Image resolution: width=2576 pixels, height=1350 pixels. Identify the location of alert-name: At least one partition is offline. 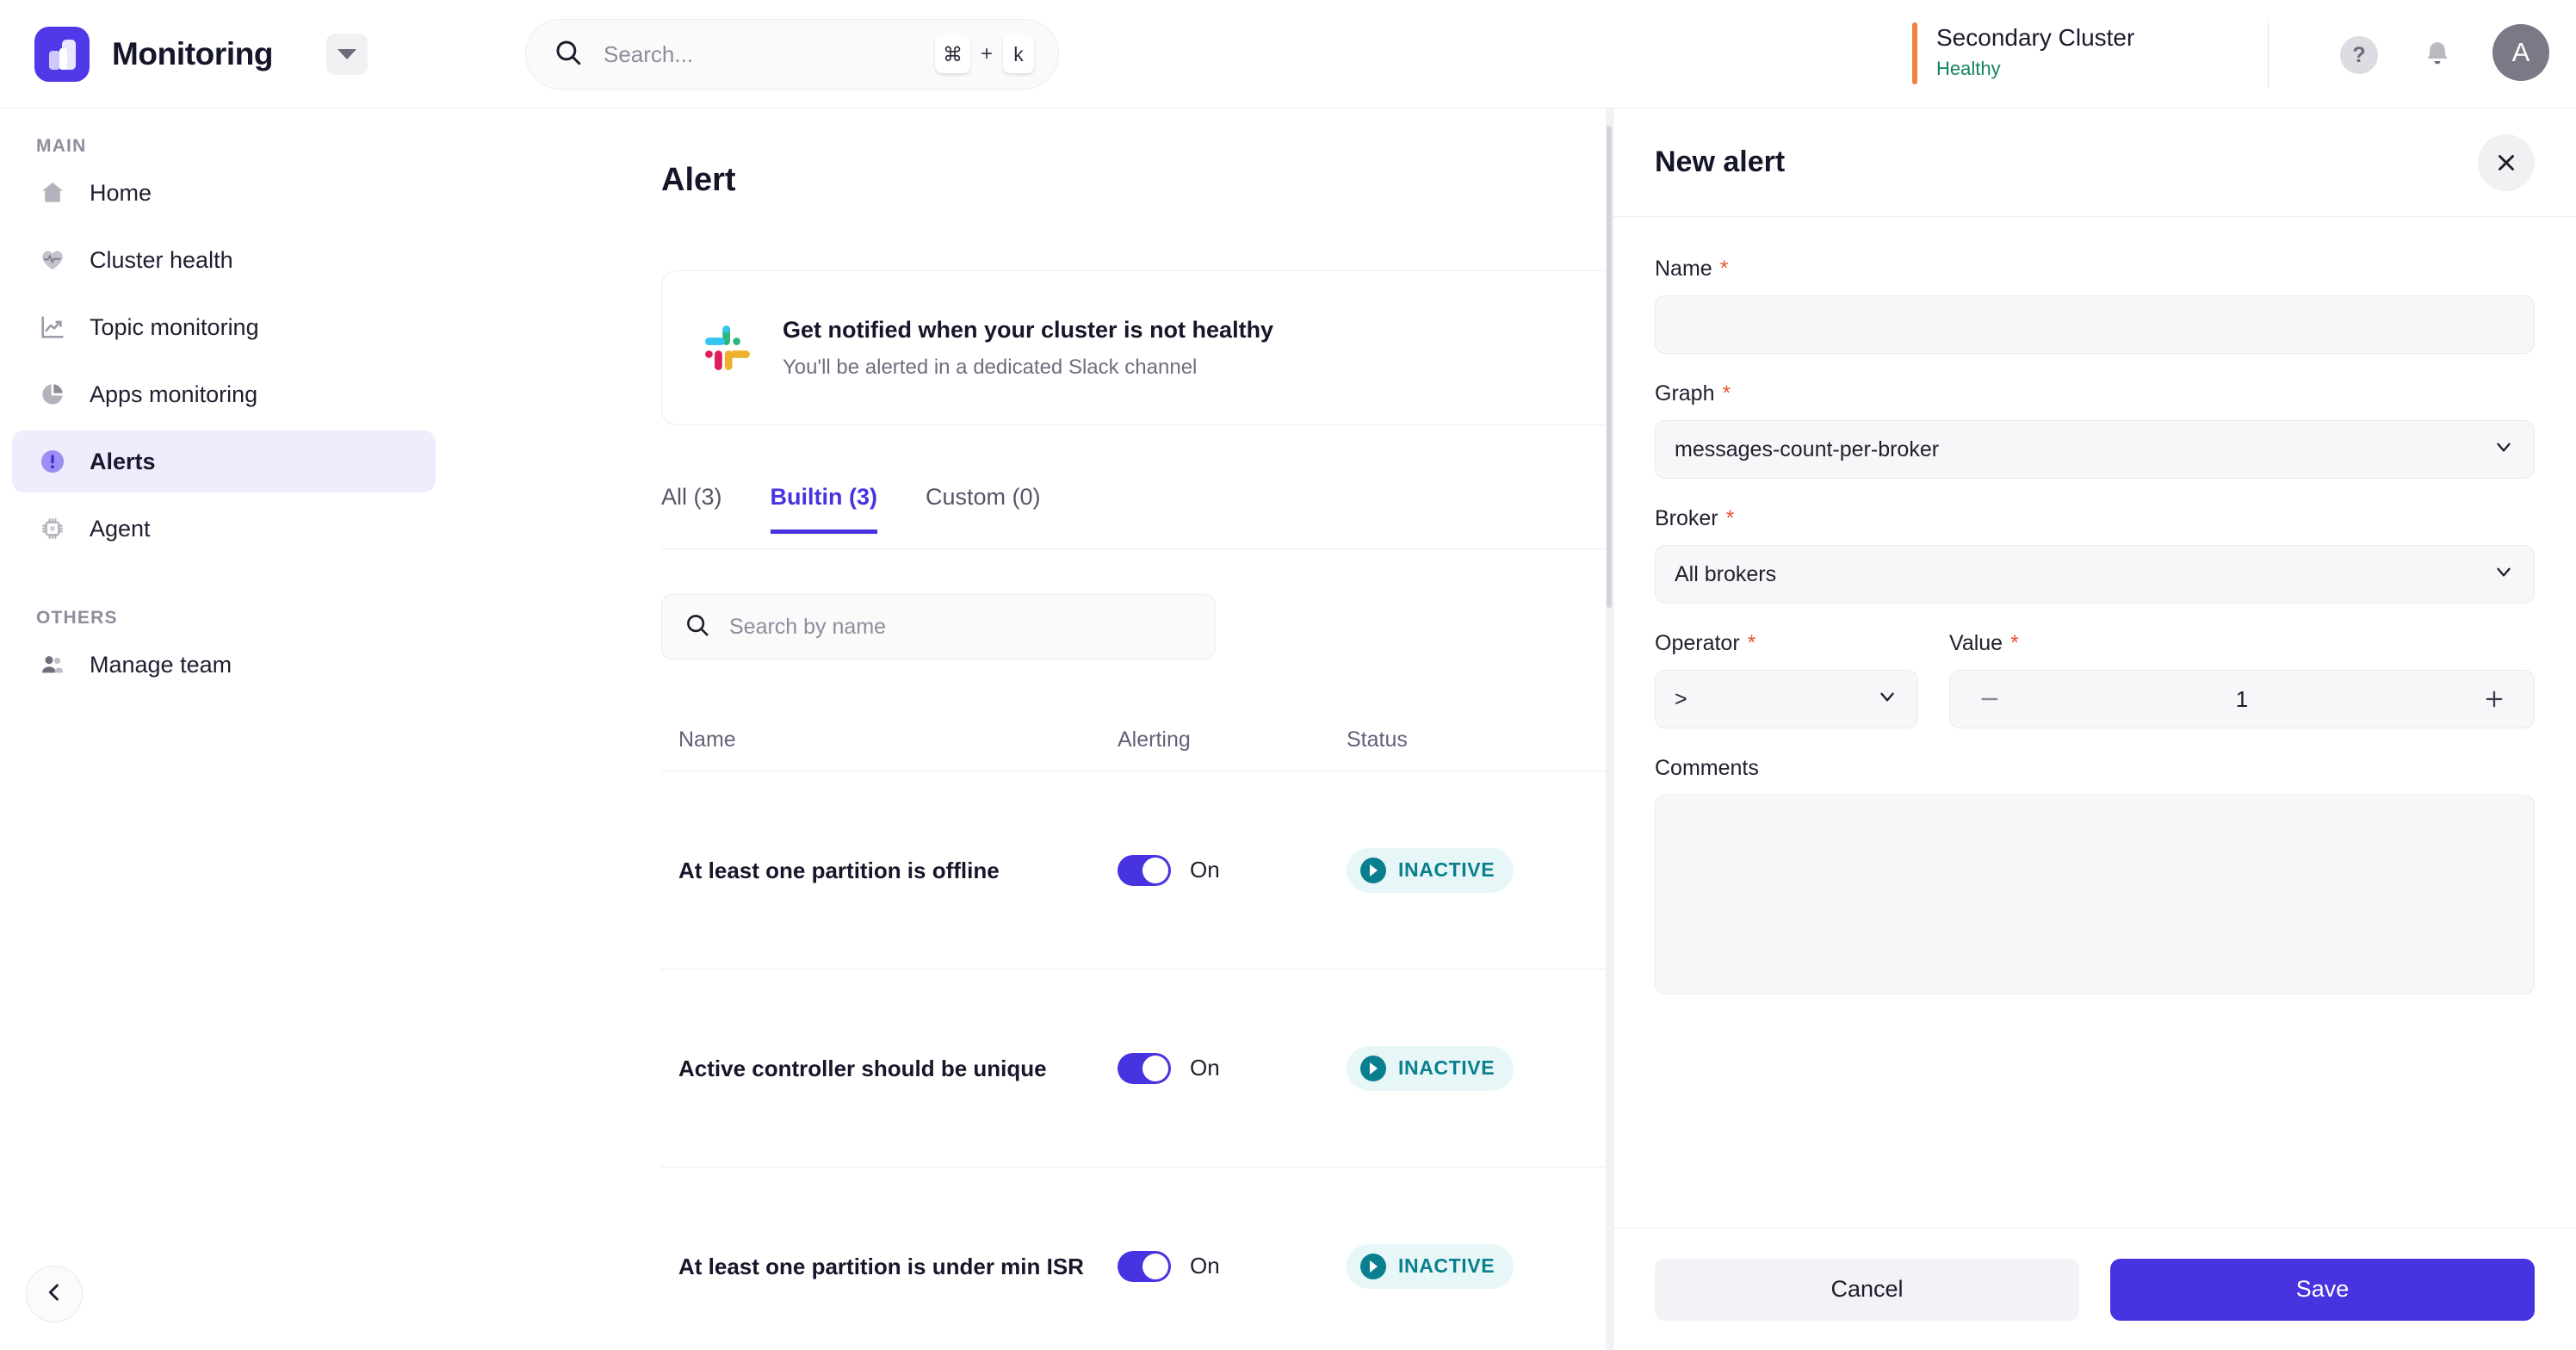
(839, 870).